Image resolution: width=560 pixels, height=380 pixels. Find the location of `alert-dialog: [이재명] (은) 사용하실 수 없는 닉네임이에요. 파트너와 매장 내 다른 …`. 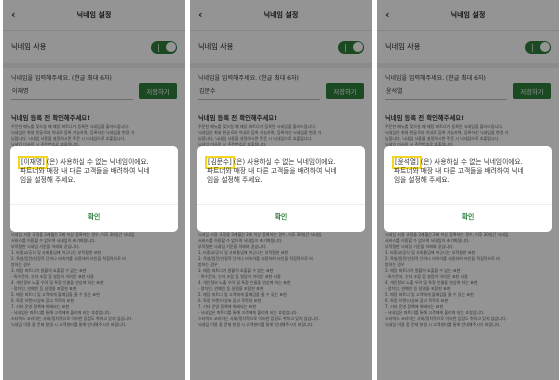

alert-dialog: [이재명] (은) 사용하실 수 없는 닉네임이에요. 파트너와 매장 내 다른 … is located at coordinates (94, 189).